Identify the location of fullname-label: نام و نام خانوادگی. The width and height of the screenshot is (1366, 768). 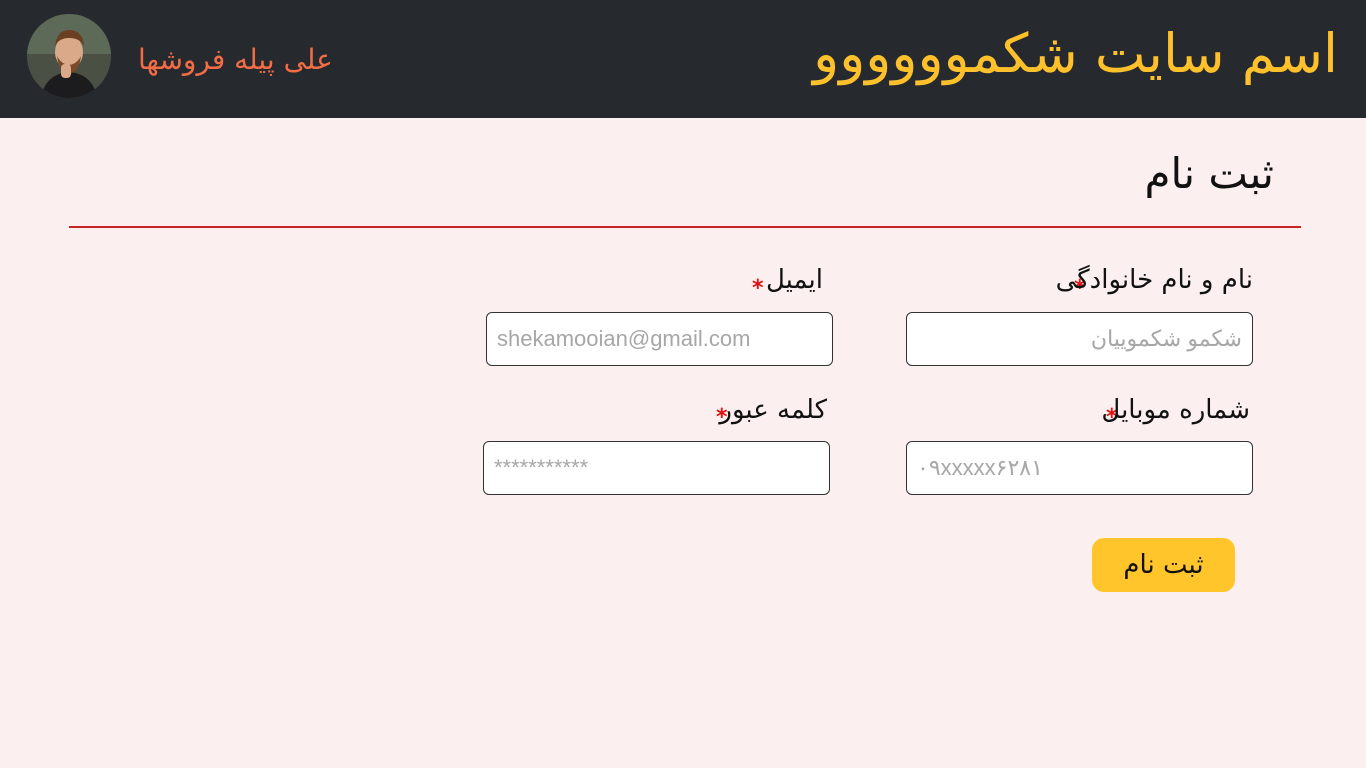
(1154, 280).